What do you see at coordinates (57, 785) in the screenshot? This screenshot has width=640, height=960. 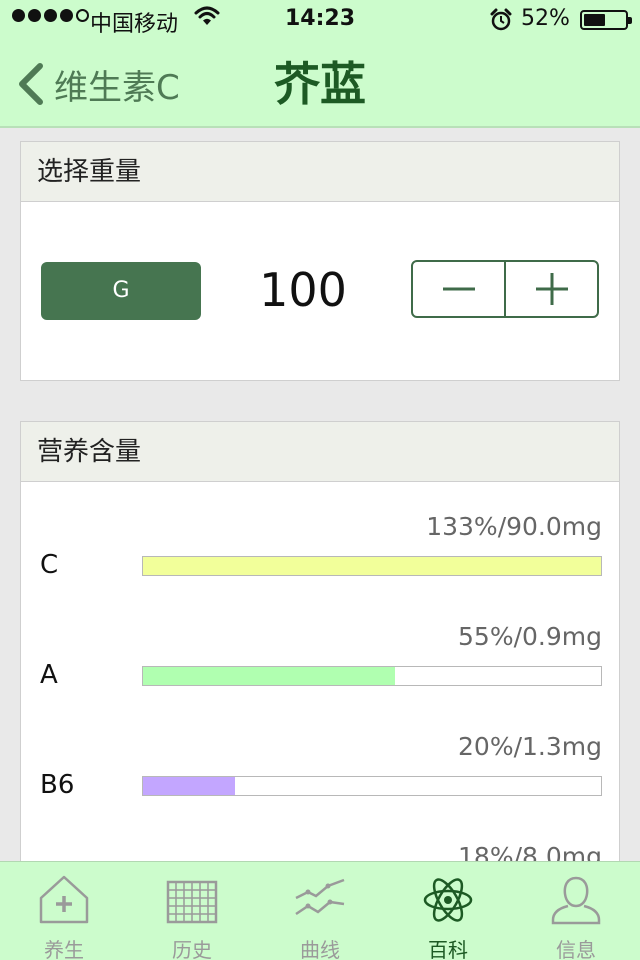 I see `nutrient-name: B6` at bounding box center [57, 785].